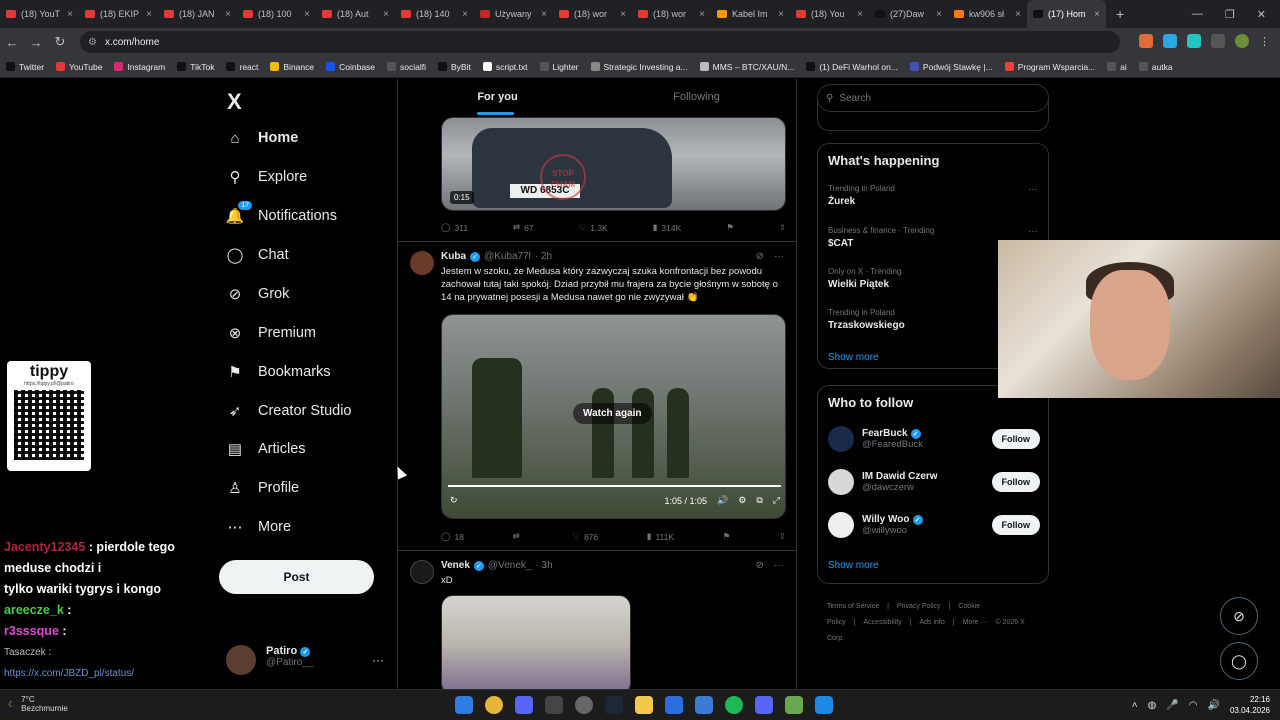 This screenshot has height=720, width=1280. I want to click on views-button: ▮ 111K, so click(660, 536).